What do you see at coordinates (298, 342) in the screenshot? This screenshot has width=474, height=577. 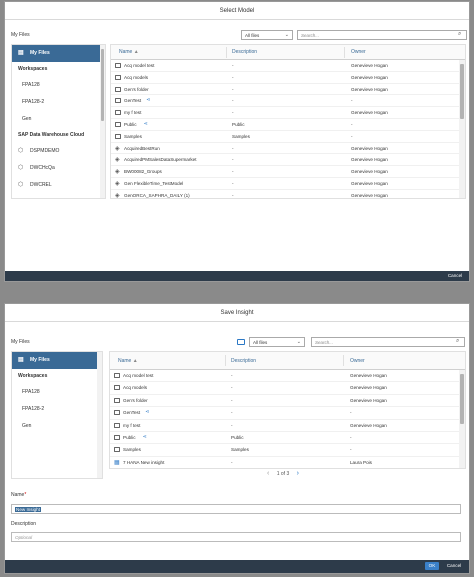 I see `chevron-down-icon: ⌄` at bounding box center [298, 342].